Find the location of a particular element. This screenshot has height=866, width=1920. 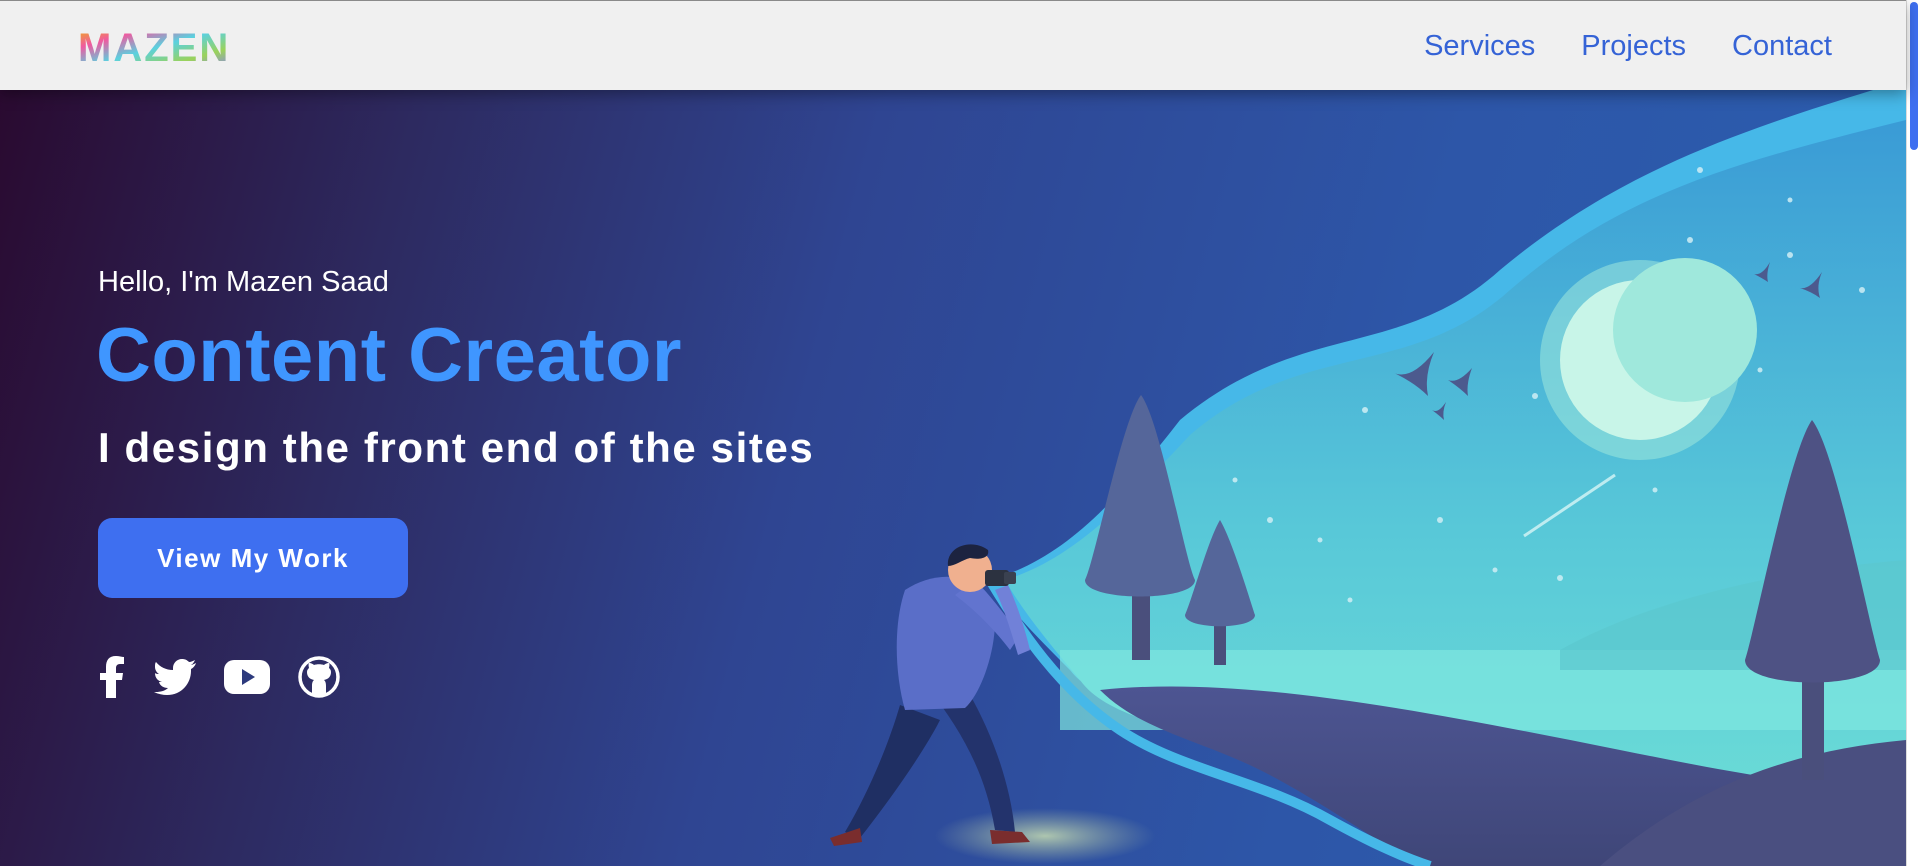

nav-contact-link: Contact is located at coordinates (1782, 46).